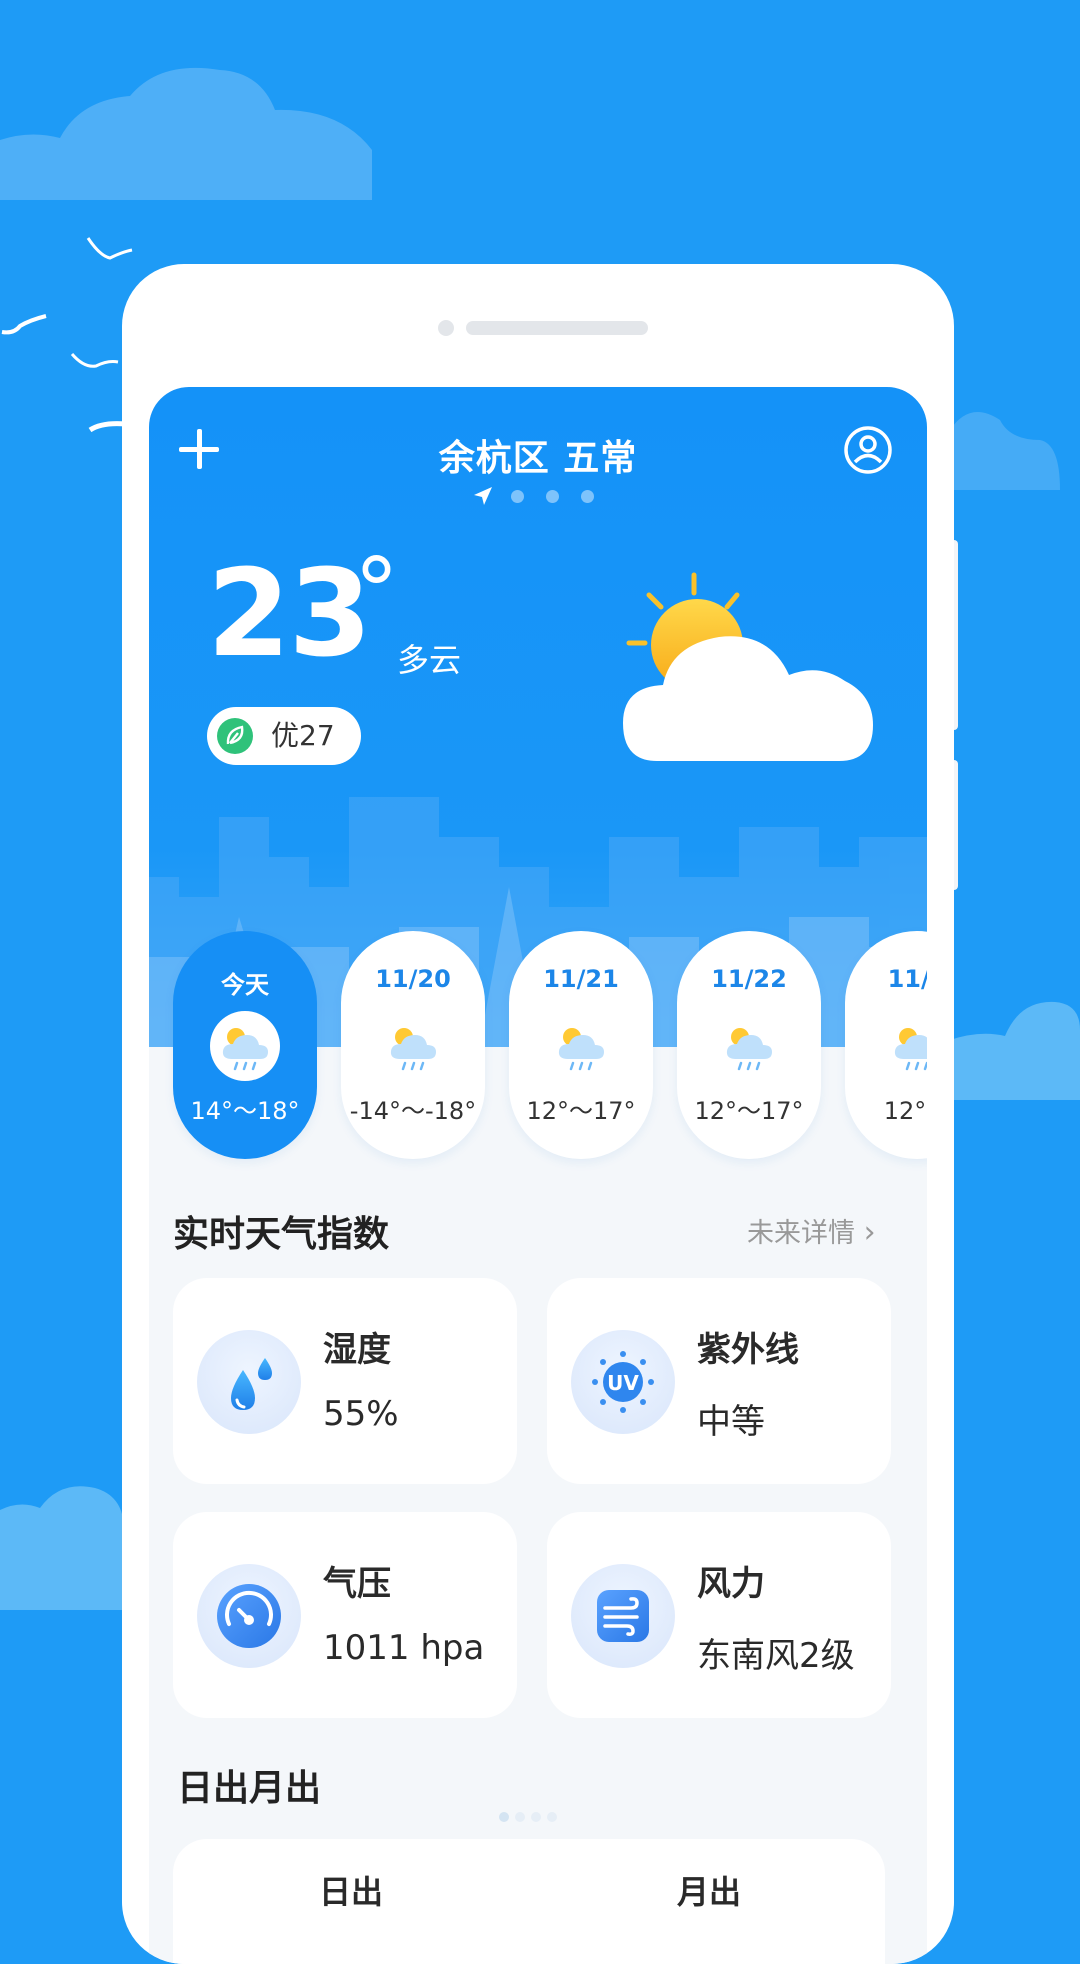 This screenshot has width=1080, height=1964. Describe the element at coordinates (482, 496) in the screenshot. I see `location-arrow-icon` at that location.